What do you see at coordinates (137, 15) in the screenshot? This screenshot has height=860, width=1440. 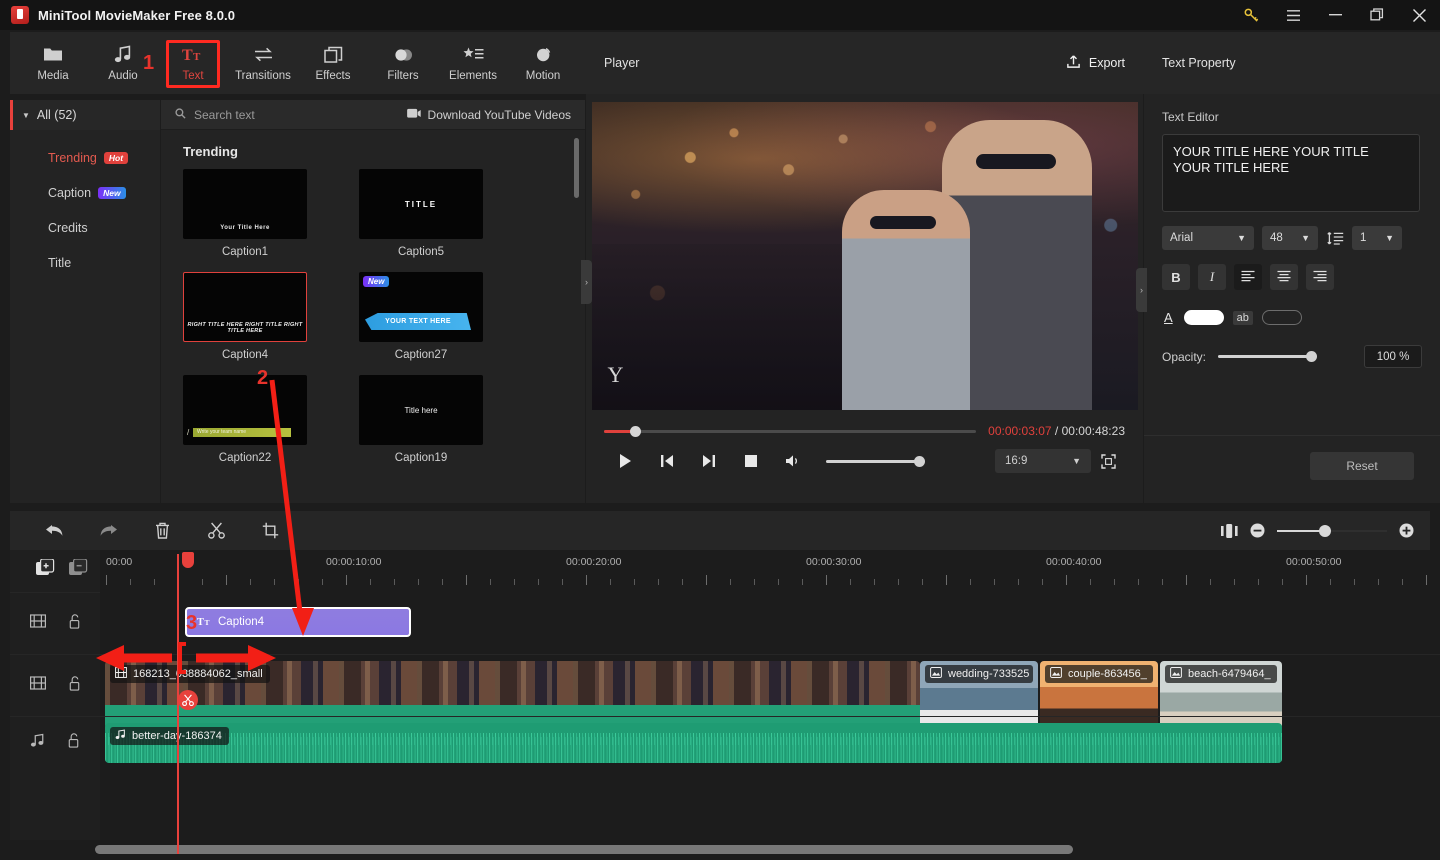 I see `app-title: MiniTool MovieMaker Free 8.0.0` at bounding box center [137, 15].